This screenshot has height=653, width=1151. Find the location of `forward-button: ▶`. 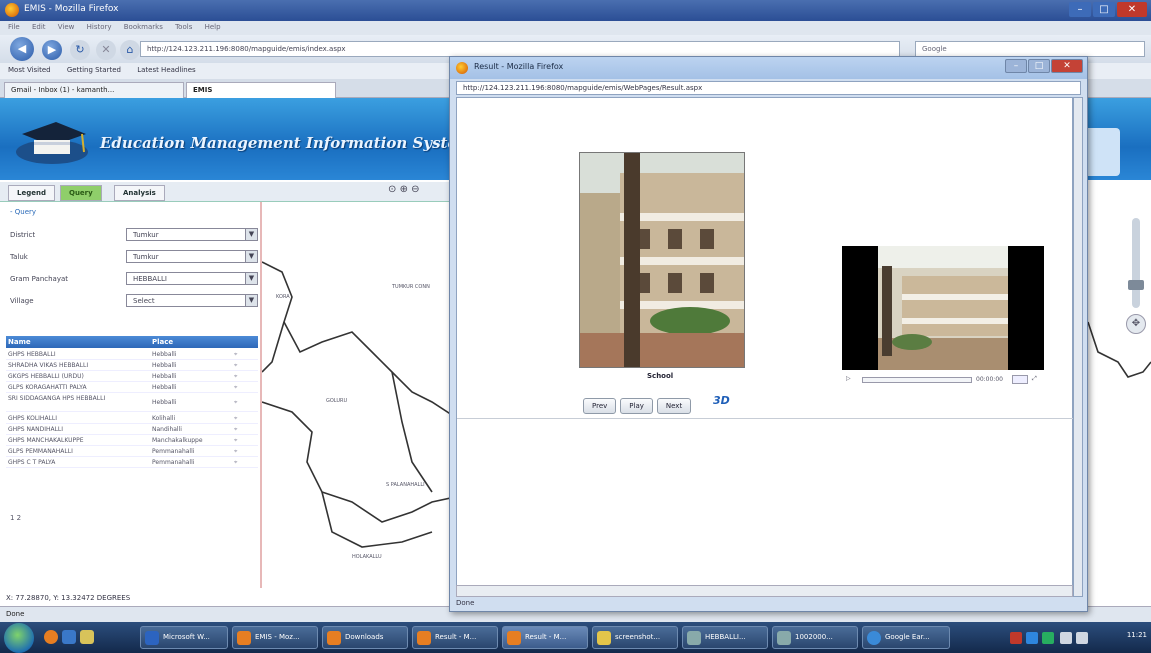

forward-button: ▶ is located at coordinates (52, 50).